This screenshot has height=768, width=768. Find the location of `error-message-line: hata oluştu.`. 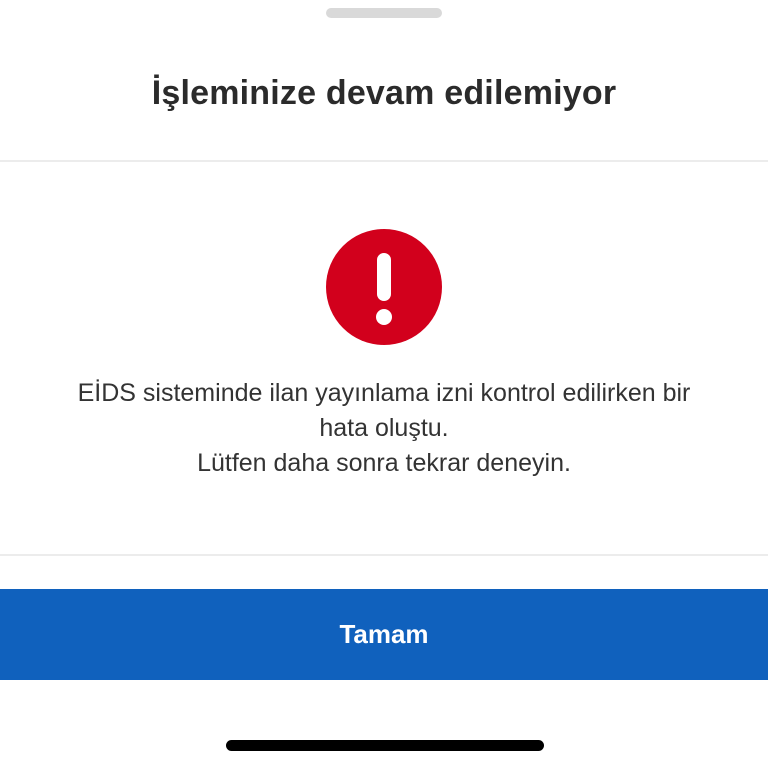

error-message-line: hata oluştu. is located at coordinates (384, 428).